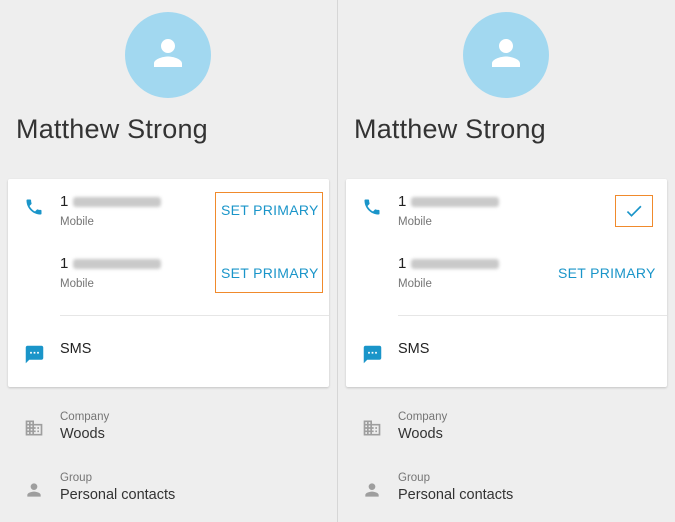 The image size is (675, 522). I want to click on check-icon, so click(634, 211).